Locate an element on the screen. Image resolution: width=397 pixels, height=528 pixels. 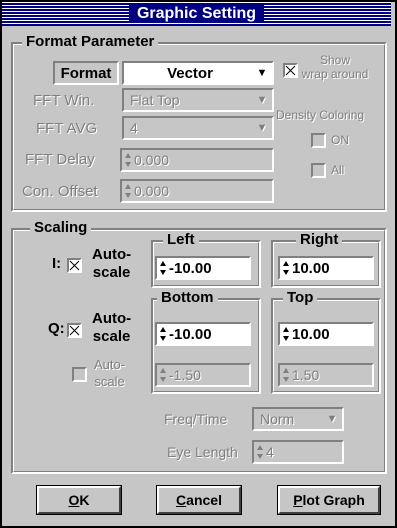
plot-graph-button-label: Plot Graph is located at coordinates (329, 500).